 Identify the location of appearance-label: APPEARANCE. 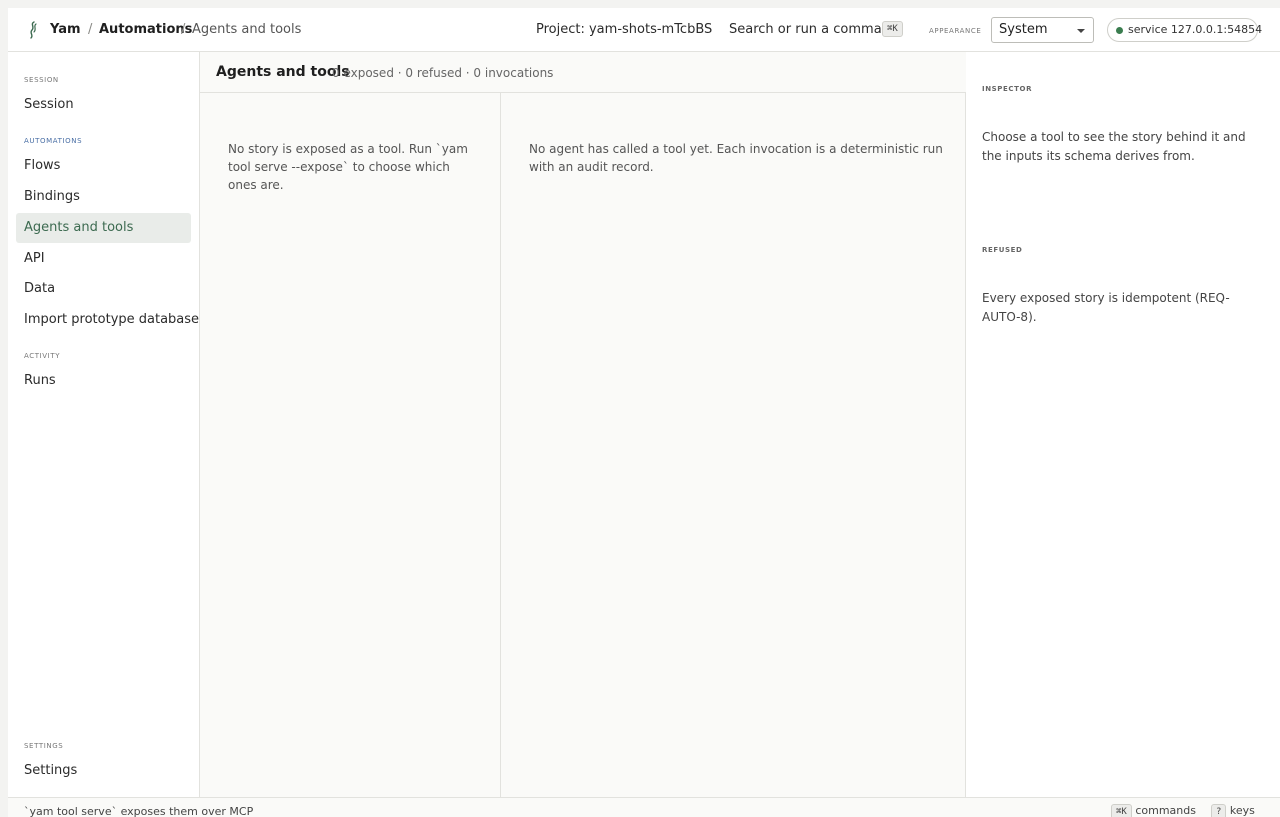
(955, 31).